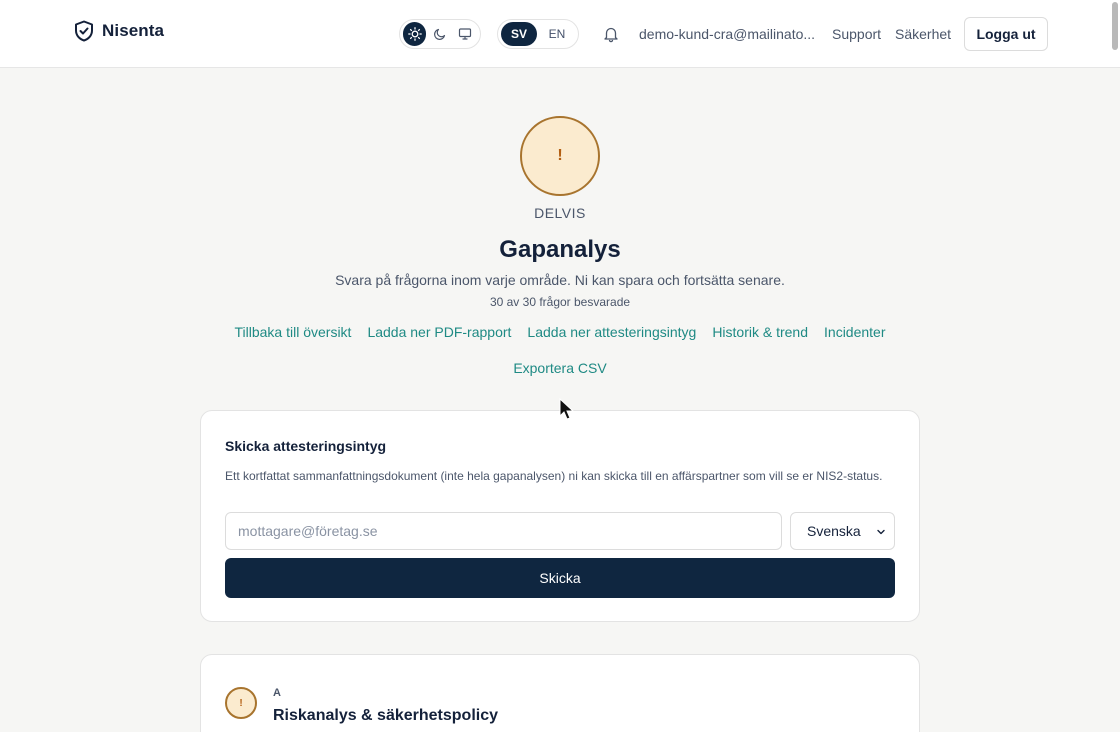  What do you see at coordinates (923, 34) in the screenshot?
I see `nav-link-security: Säkerhet` at bounding box center [923, 34].